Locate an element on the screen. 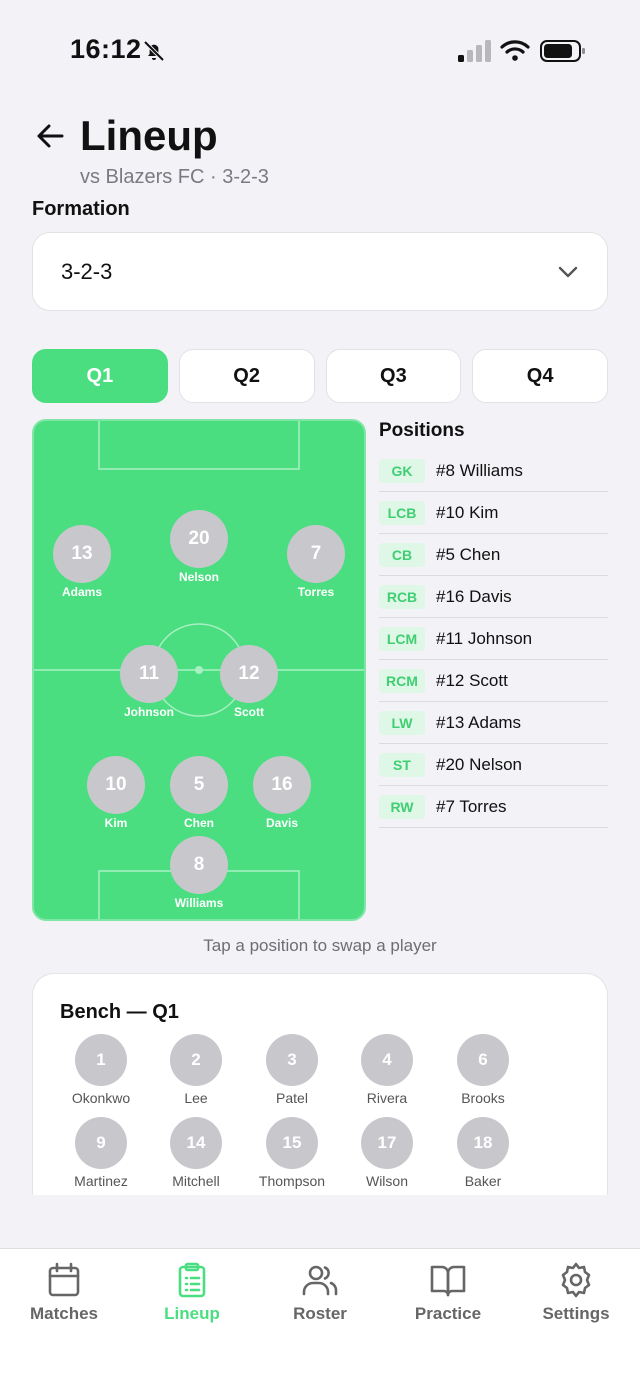  bench-player: 17 Wilson is located at coordinates (387, 1153).